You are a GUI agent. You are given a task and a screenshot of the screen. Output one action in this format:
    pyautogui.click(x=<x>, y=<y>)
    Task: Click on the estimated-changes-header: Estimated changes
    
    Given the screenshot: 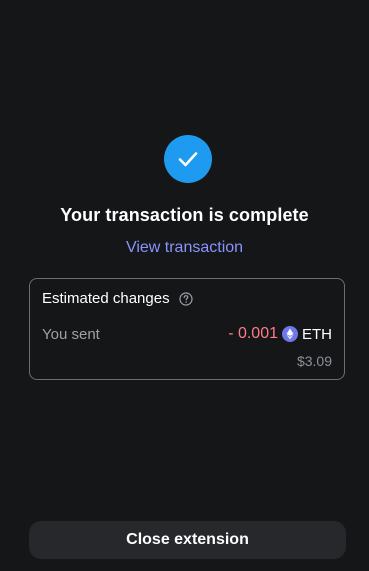 What is the action you would take?
    pyautogui.click(x=117, y=298)
    